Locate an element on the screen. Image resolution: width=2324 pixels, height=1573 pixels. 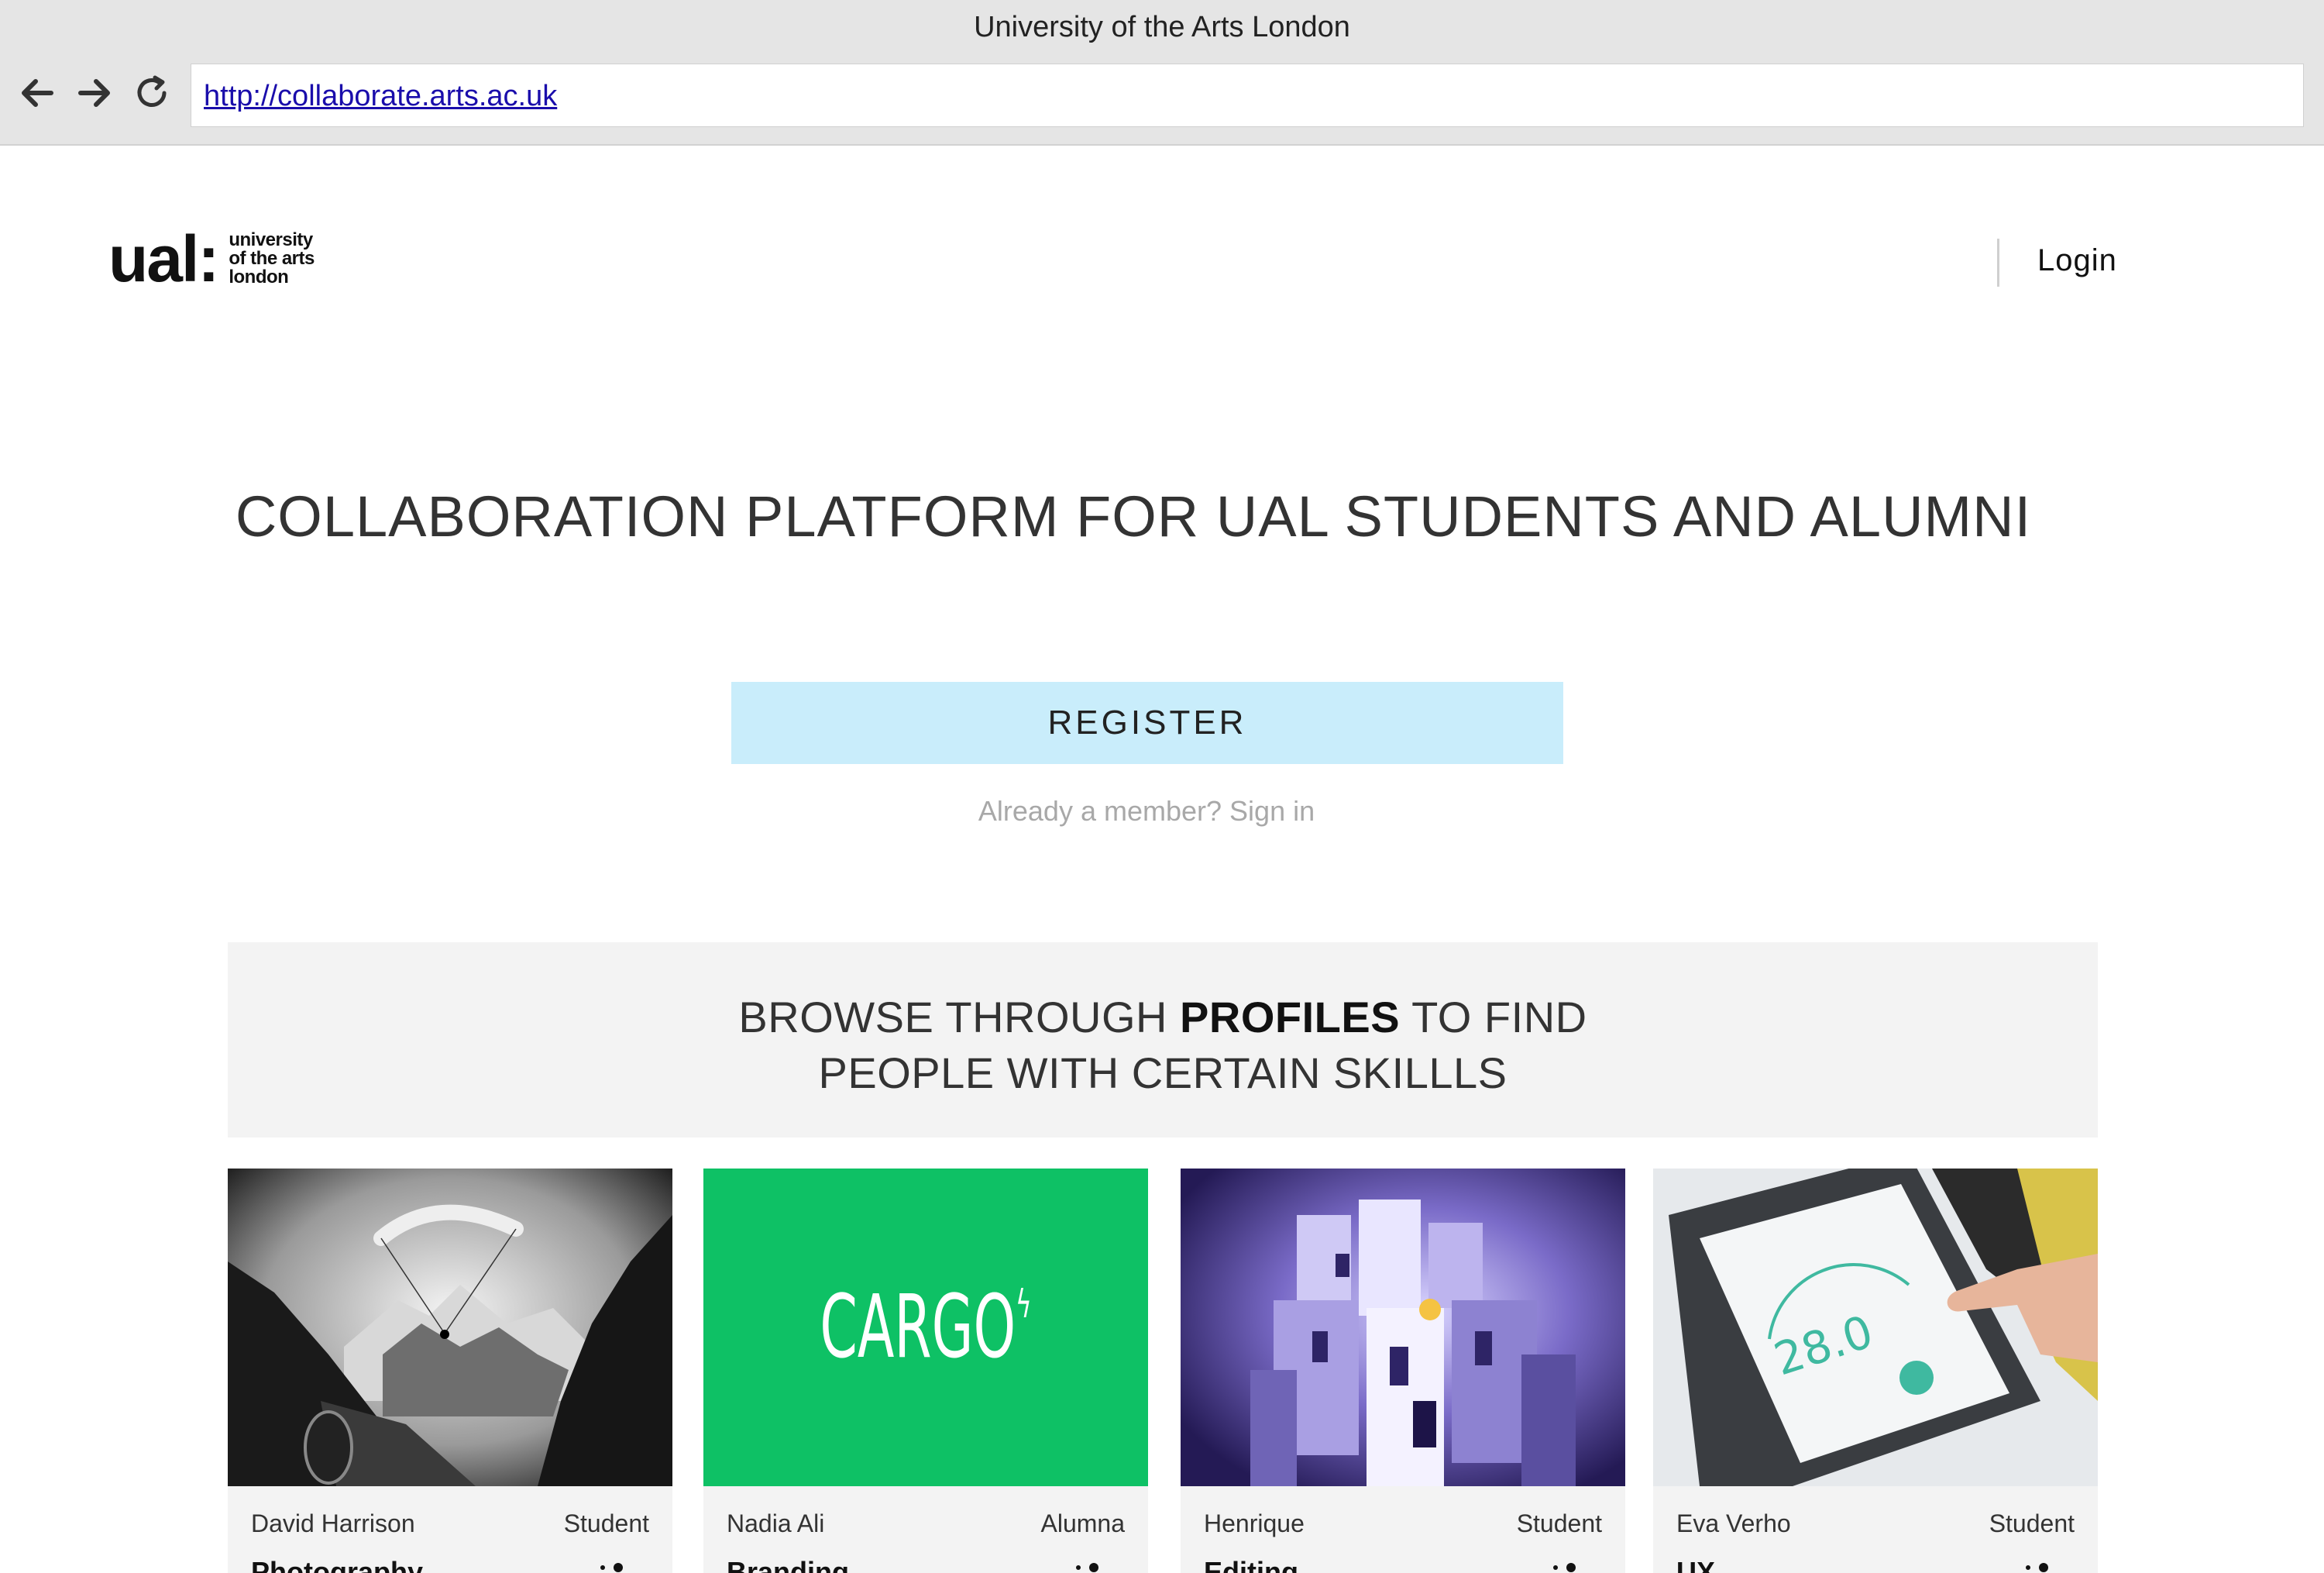
lightning-icon: ϟ is located at coordinates (1024, 1304).